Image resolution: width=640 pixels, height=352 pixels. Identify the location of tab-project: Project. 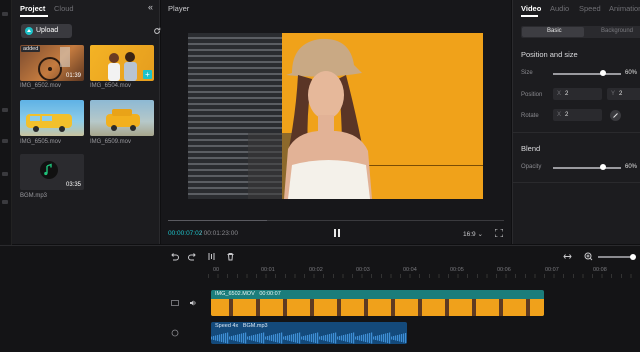
(32, 8).